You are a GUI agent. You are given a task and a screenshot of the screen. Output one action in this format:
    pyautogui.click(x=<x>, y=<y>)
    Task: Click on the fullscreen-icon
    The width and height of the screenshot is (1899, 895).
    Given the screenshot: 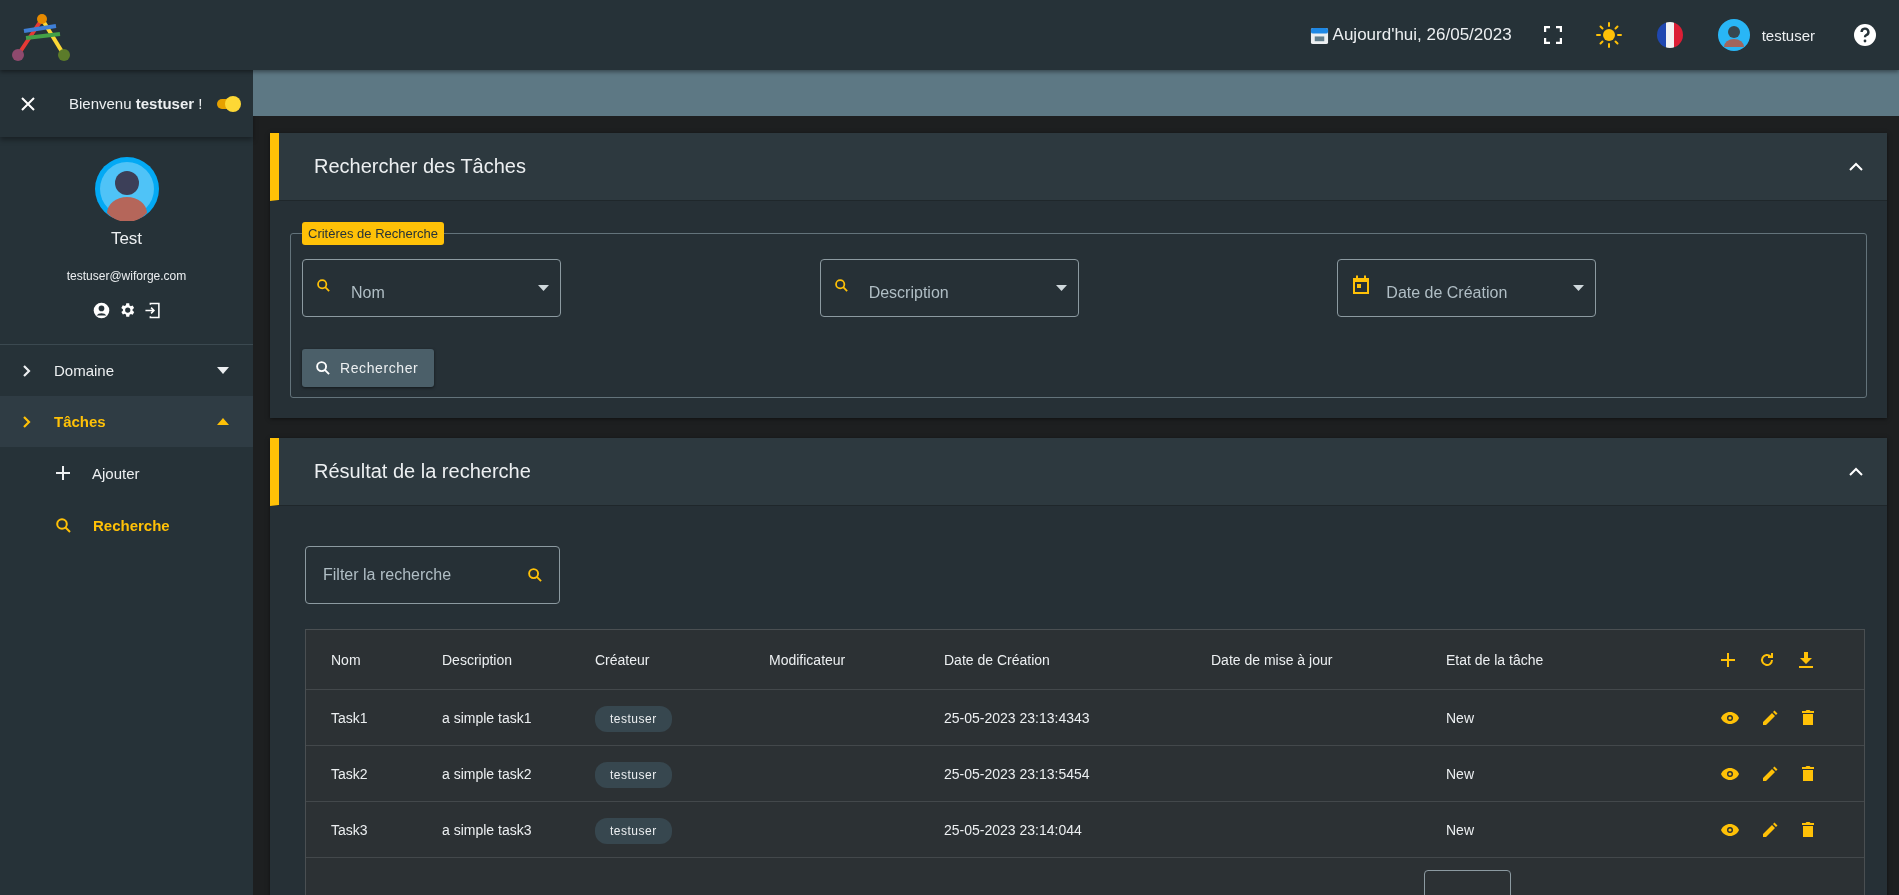 What is the action you would take?
    pyautogui.click(x=1552, y=35)
    